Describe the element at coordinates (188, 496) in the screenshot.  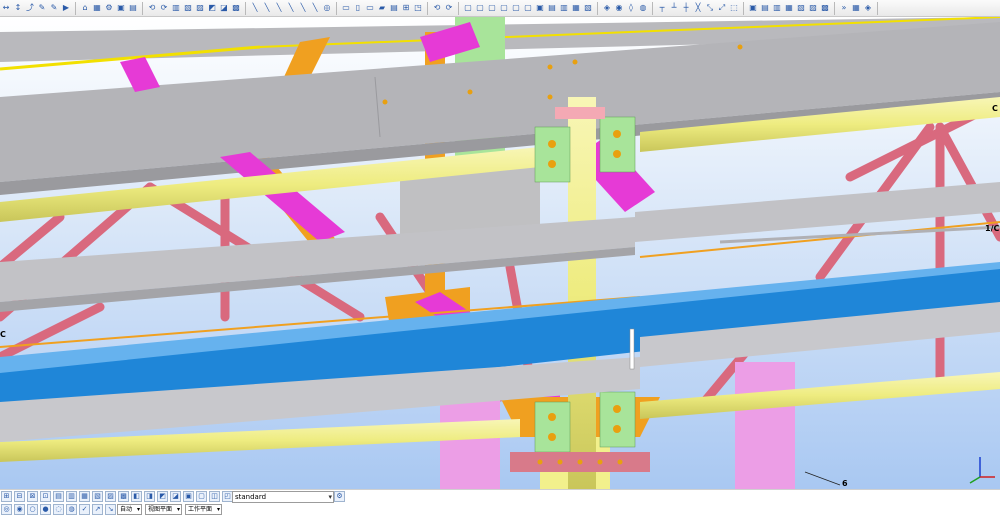
I see `snap-button-icon: ▣` at that location.